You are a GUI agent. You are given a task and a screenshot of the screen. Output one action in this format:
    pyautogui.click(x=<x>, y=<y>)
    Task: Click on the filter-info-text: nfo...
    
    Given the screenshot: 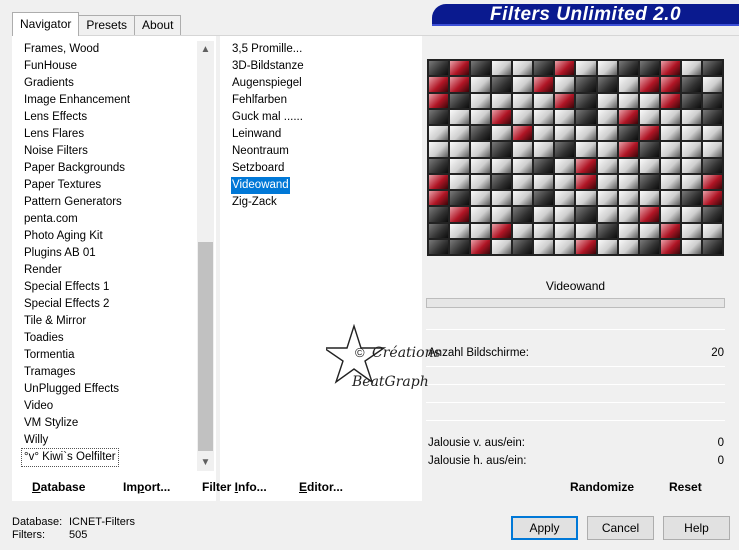 What is the action you would take?
    pyautogui.click(x=252, y=487)
    